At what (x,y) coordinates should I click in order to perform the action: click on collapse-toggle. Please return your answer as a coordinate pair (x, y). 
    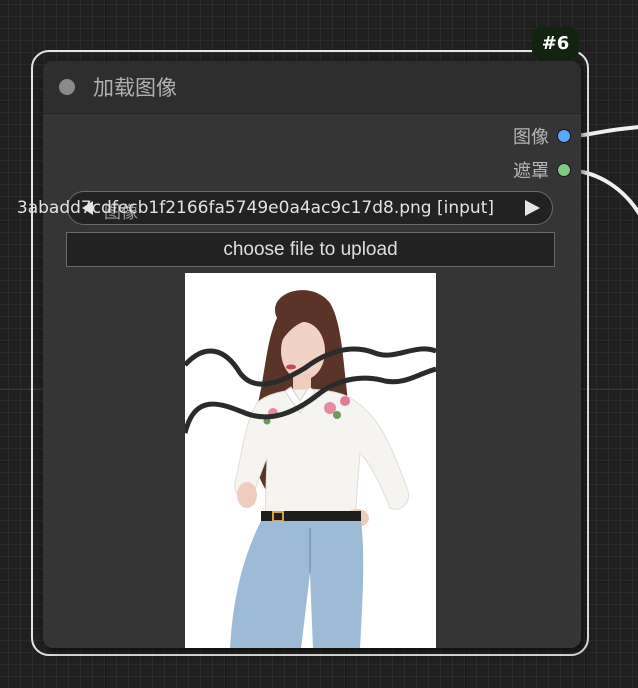
    Looking at the image, I should click on (67, 87).